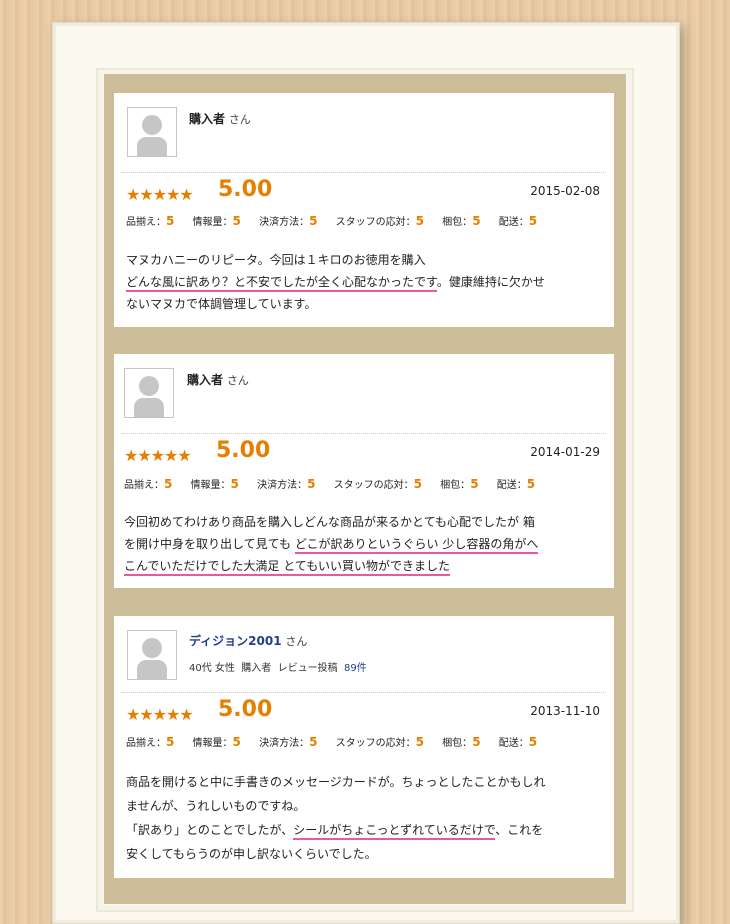 The image size is (730, 924). What do you see at coordinates (363, 192) in the screenshot?
I see `rating-row: ★★★★★ 5.00 2015-02-08` at bounding box center [363, 192].